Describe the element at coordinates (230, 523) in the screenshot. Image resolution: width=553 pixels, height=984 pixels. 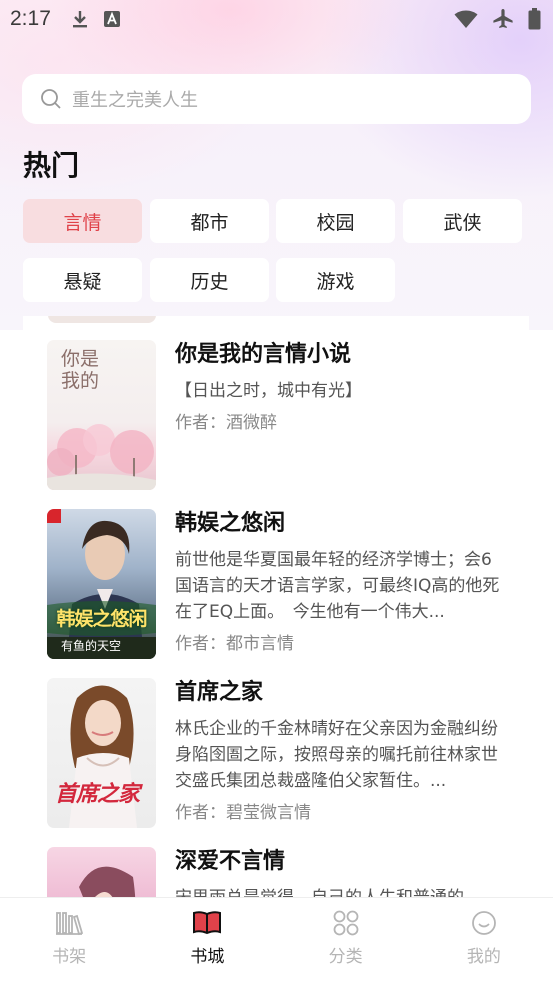
I see `book-title: 韩娱之悠闲` at that location.